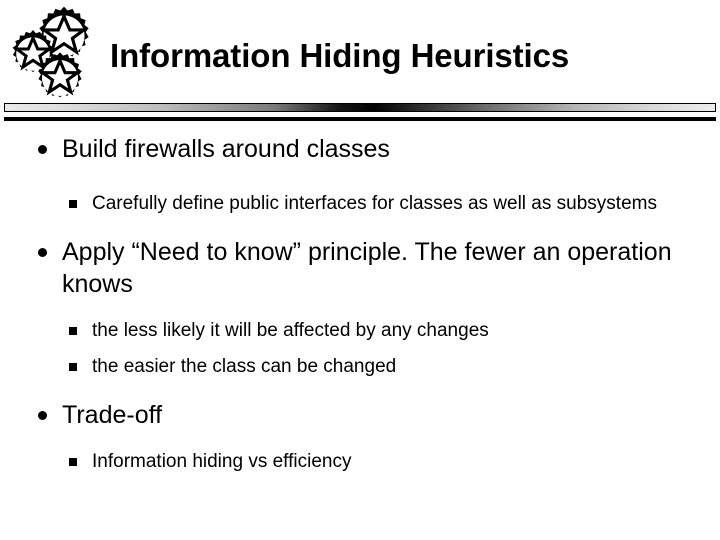 The image size is (720, 540). I want to click on bullet-level1: Build firewalls around classes, so click(360, 149).